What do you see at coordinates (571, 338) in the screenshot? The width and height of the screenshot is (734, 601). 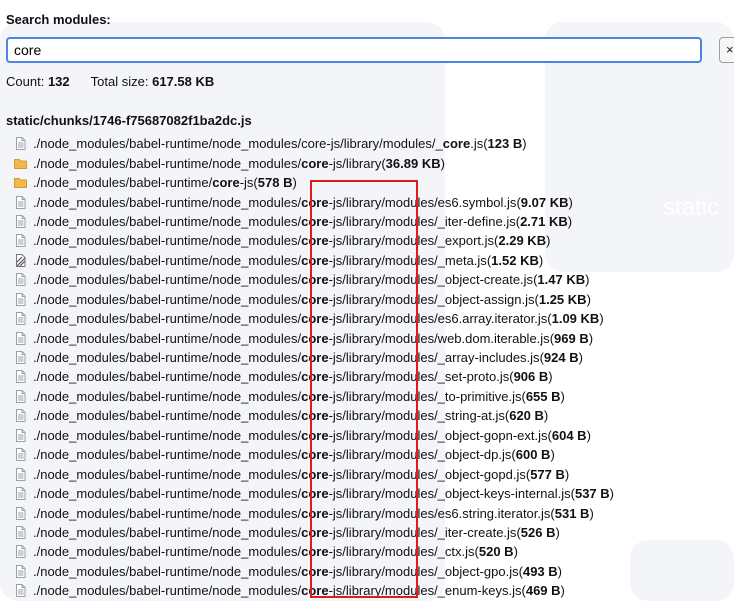 I see `module-size: 969 B` at bounding box center [571, 338].